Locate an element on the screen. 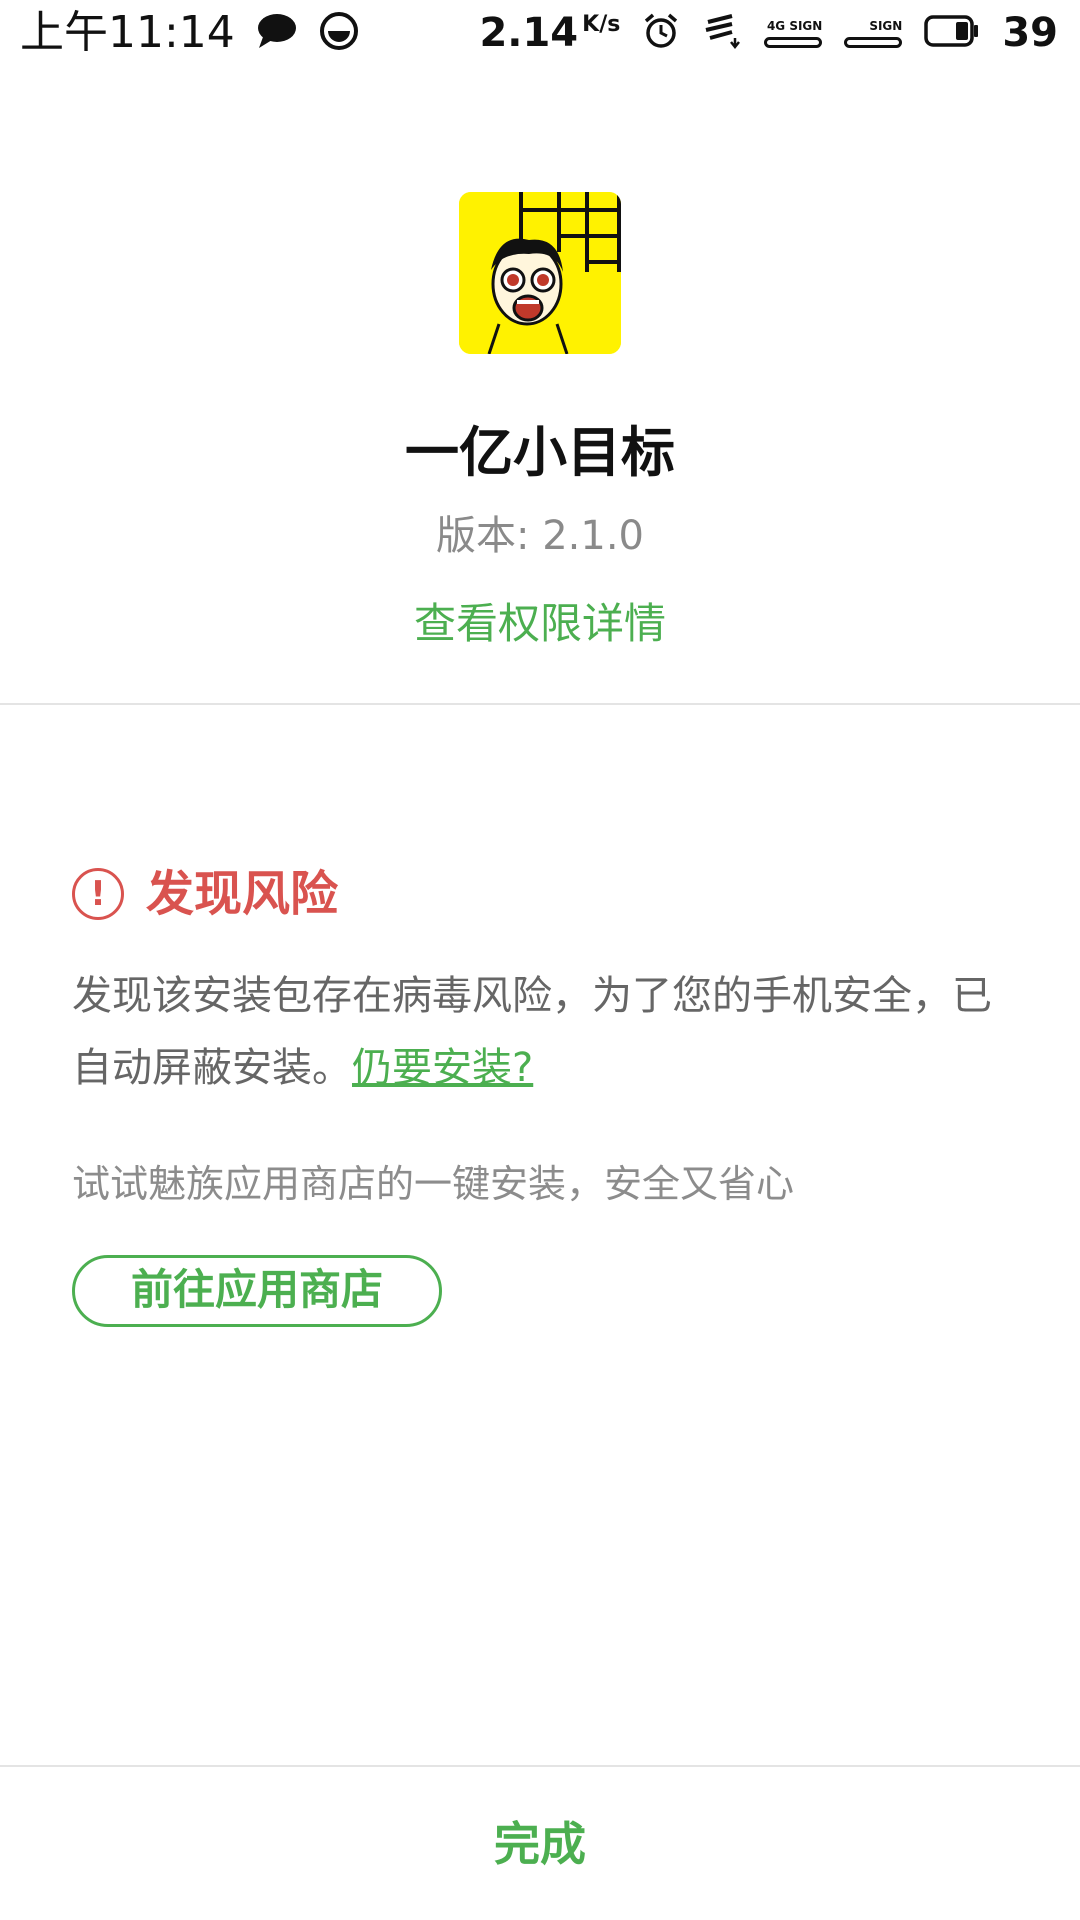  sign-label-2: SIGN is located at coordinates (886, 25).